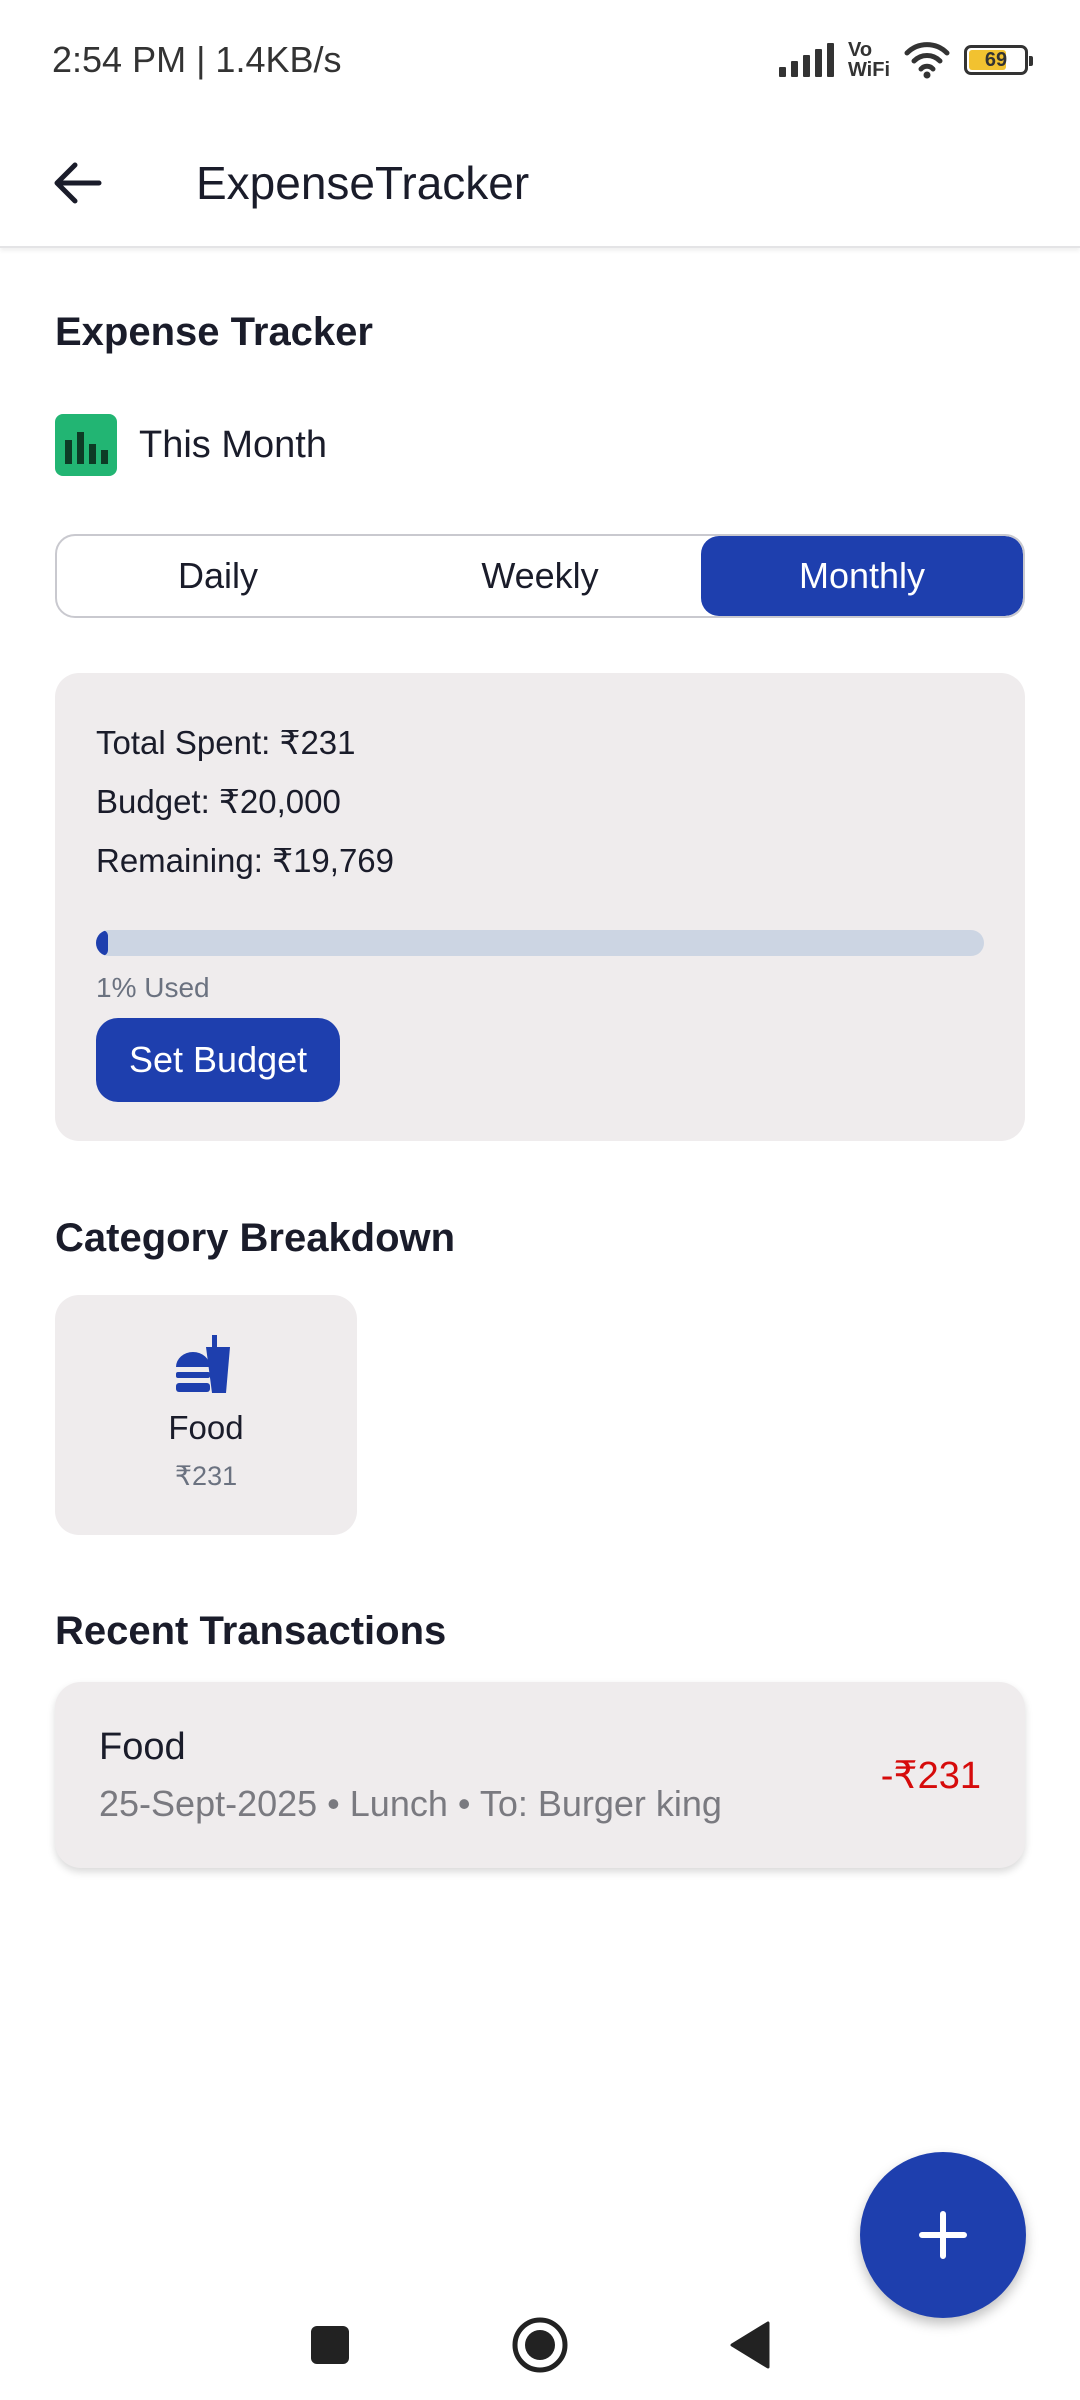  Describe the element at coordinates (218, 1060) in the screenshot. I see `set-budget-button: Set Budget` at that location.